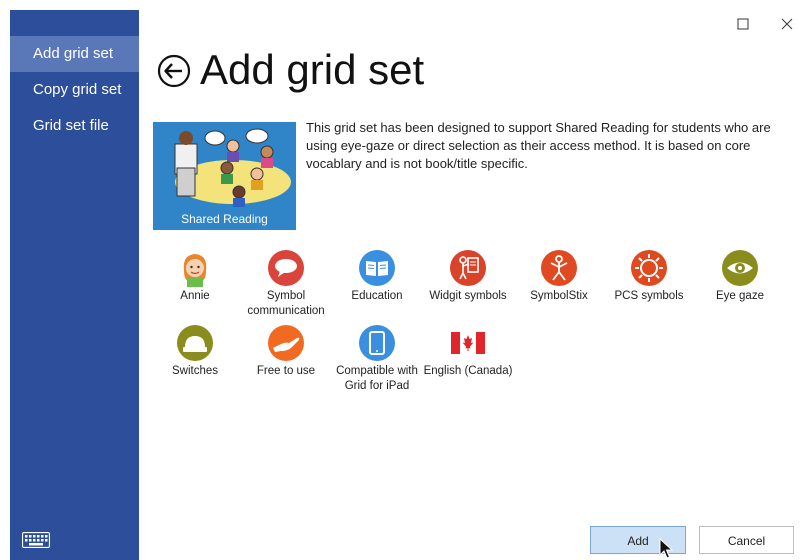 Image resolution: width=812 pixels, height=560 pixels. I want to click on tag-eye-gaze: Eye gaze, so click(740, 276).